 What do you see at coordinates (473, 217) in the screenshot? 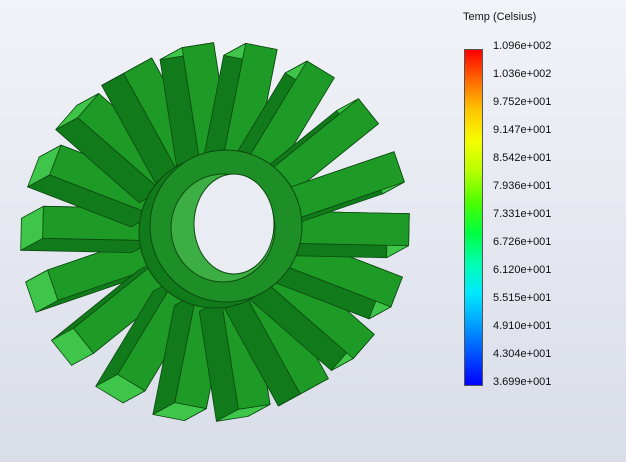
I see `color-scale-bar` at bounding box center [473, 217].